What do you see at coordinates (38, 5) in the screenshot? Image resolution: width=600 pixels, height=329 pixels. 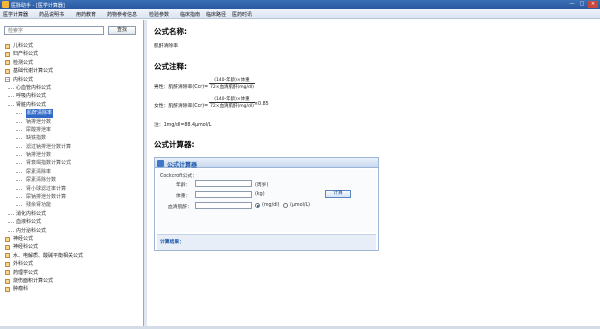 I see `window-title: 医脉助手 - [医学计算器]` at bounding box center [38, 5].